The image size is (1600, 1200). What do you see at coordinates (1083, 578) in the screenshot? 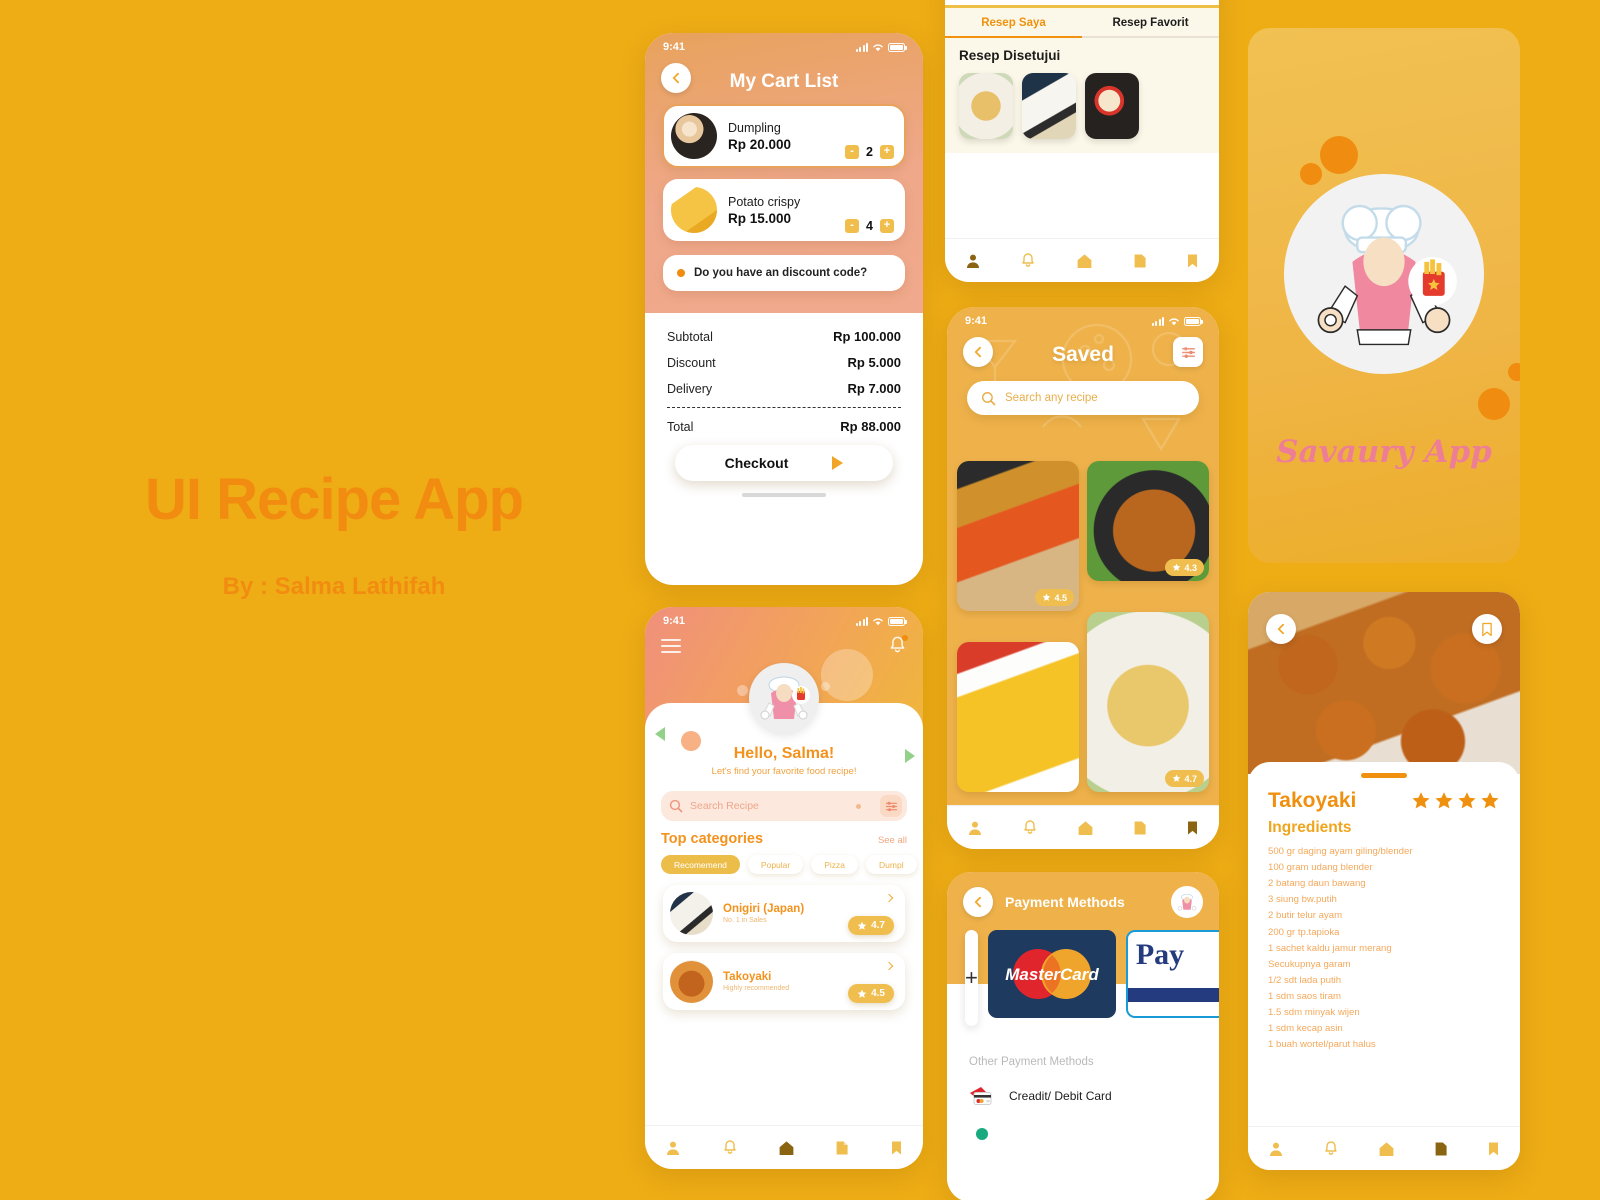
I see `saved-screen: 9:41 Saved Search any recipe 4.5 4.3 4.7` at bounding box center [1083, 578].